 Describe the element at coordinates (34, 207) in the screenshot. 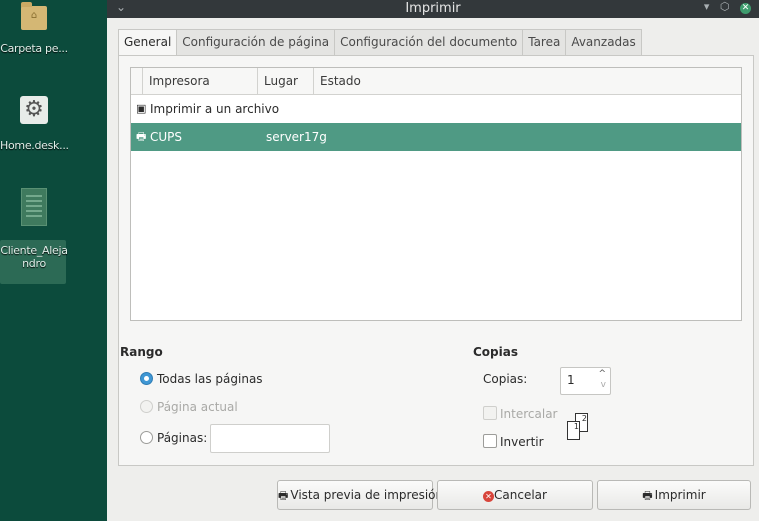

I see `document-icon` at that location.